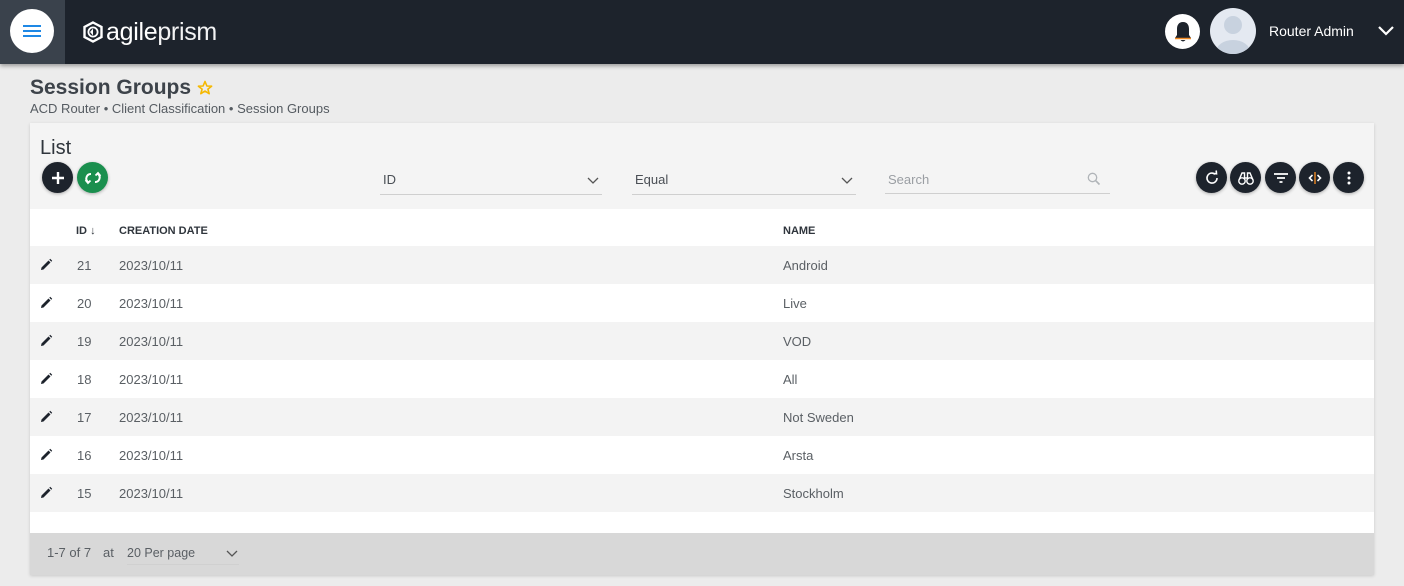  I want to click on user-name: Router Admin, so click(1311, 31).